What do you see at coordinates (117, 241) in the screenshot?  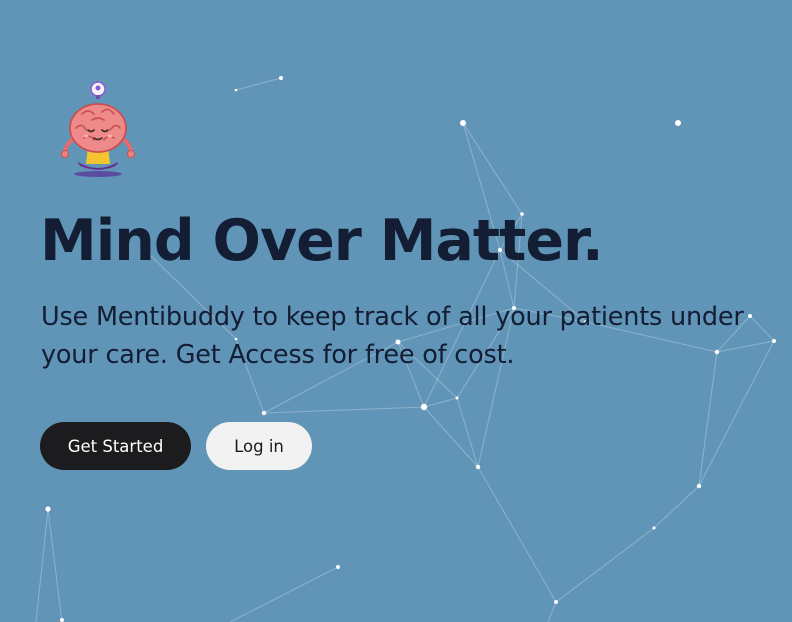 I see `title-strong: Mind` at bounding box center [117, 241].